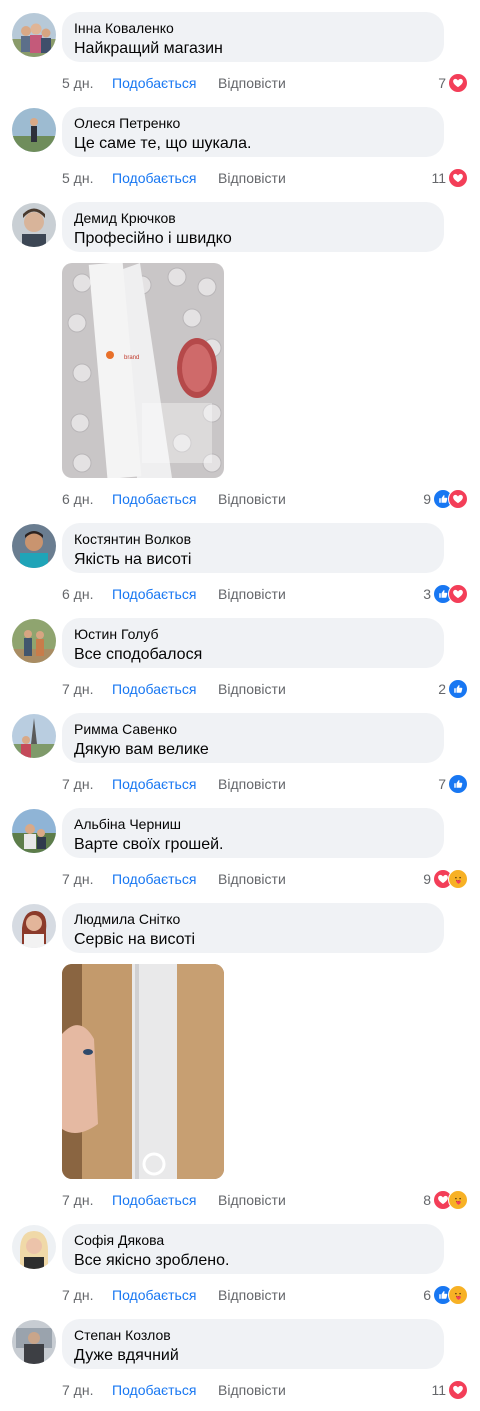  What do you see at coordinates (141, 749) in the screenshot?
I see `comment-text: Дякую вам велике` at bounding box center [141, 749].